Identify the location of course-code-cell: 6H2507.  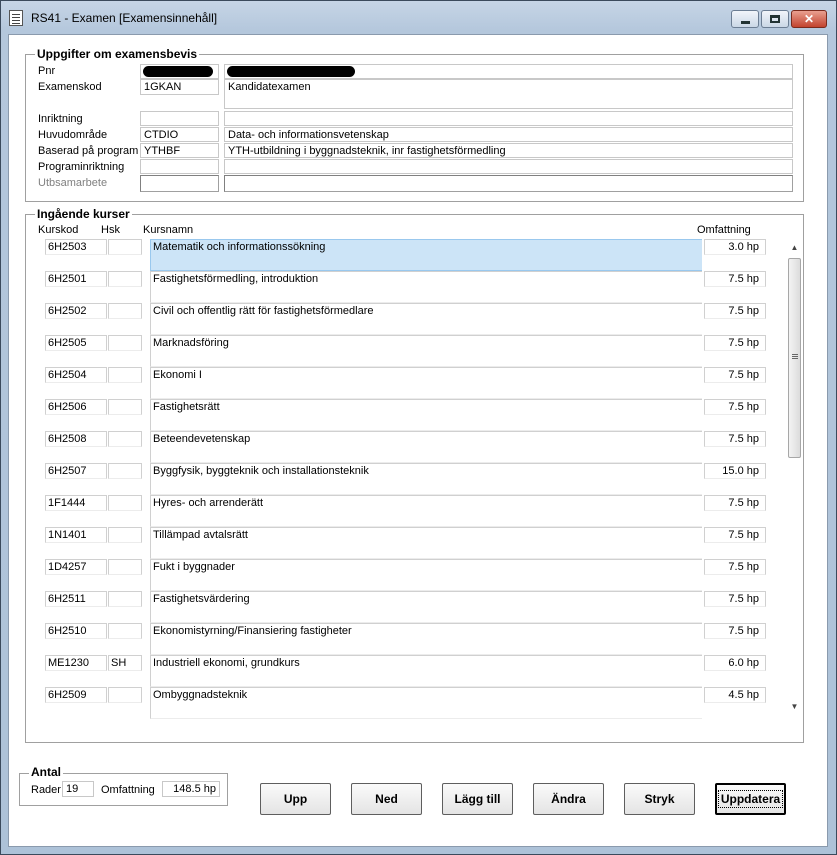
(76, 471).